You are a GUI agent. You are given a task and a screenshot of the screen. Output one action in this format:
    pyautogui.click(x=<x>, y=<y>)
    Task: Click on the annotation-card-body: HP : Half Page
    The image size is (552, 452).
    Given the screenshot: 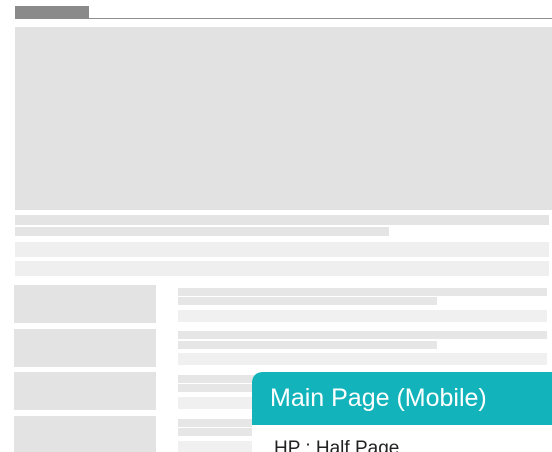 What is the action you would take?
    pyautogui.click(x=337, y=445)
    